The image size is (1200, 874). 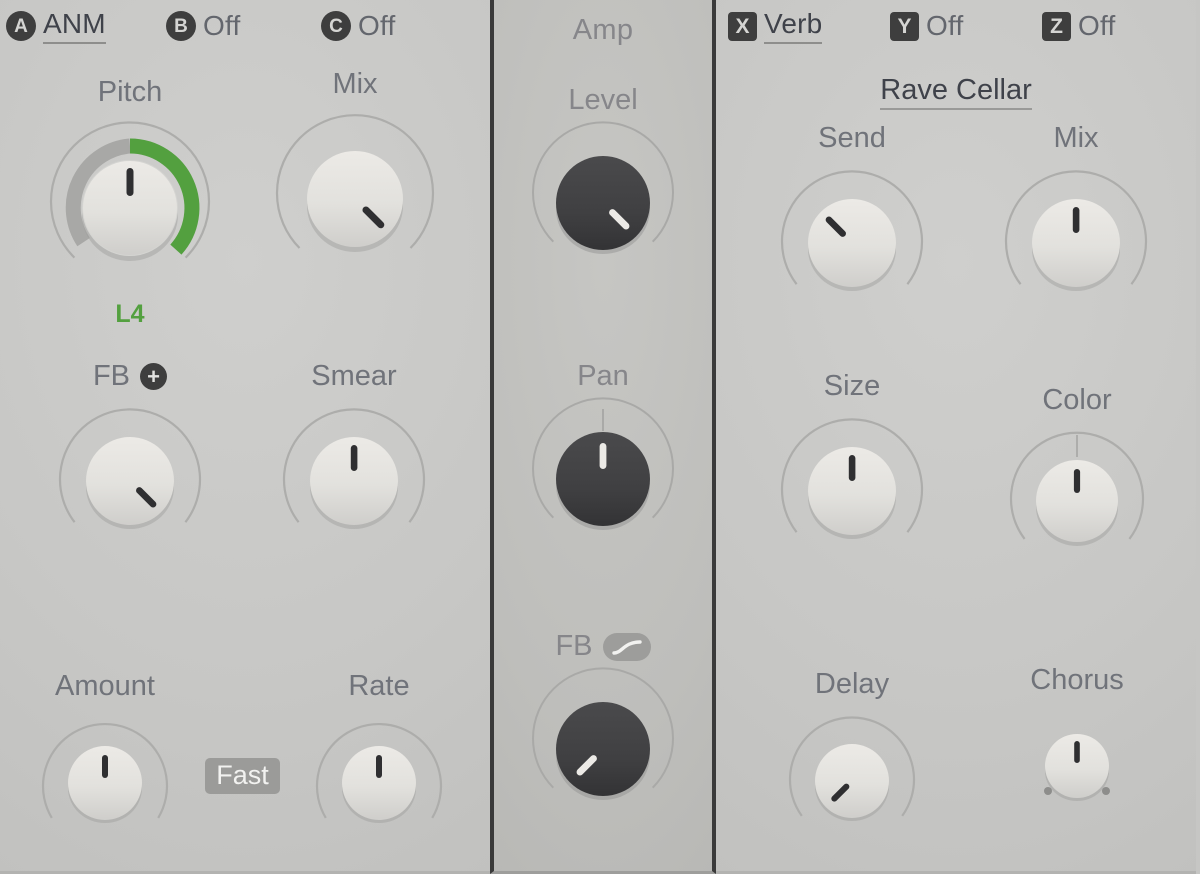 I want to click on knob-block-amount: Amount, so click(x=105, y=762).